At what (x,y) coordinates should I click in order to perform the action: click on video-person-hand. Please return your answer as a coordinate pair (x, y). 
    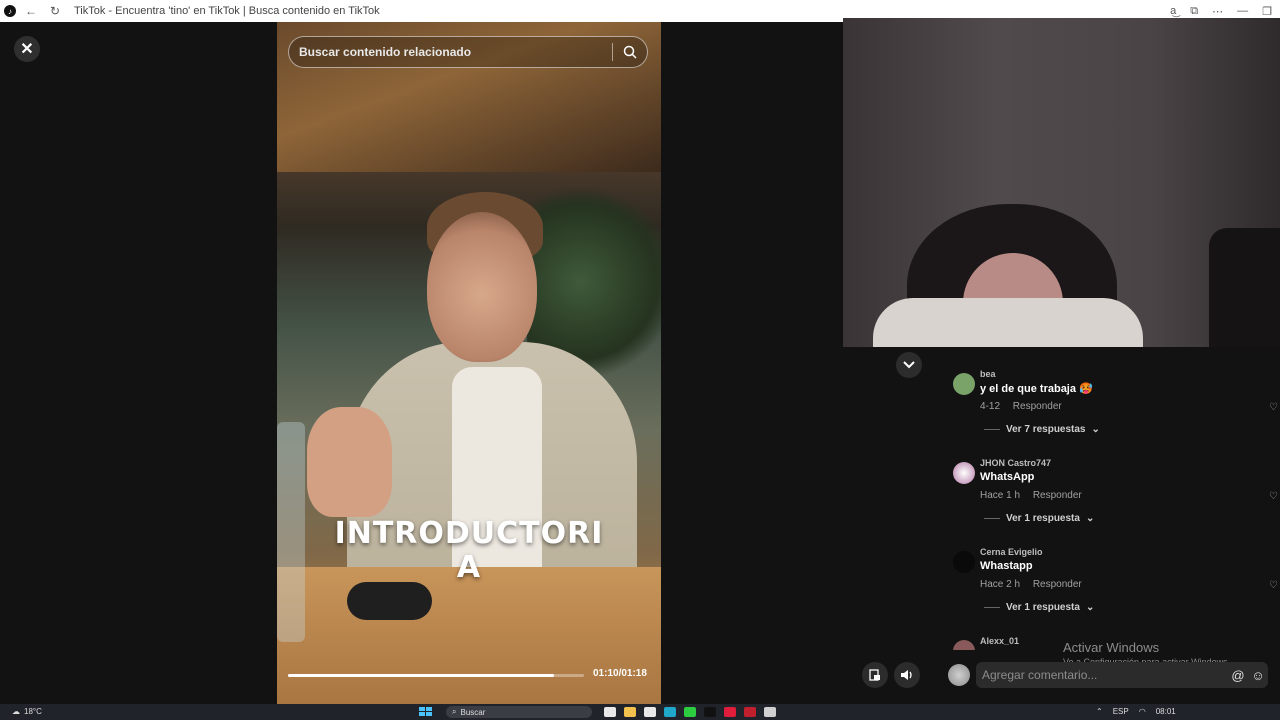
    Looking at the image, I should click on (349, 462).